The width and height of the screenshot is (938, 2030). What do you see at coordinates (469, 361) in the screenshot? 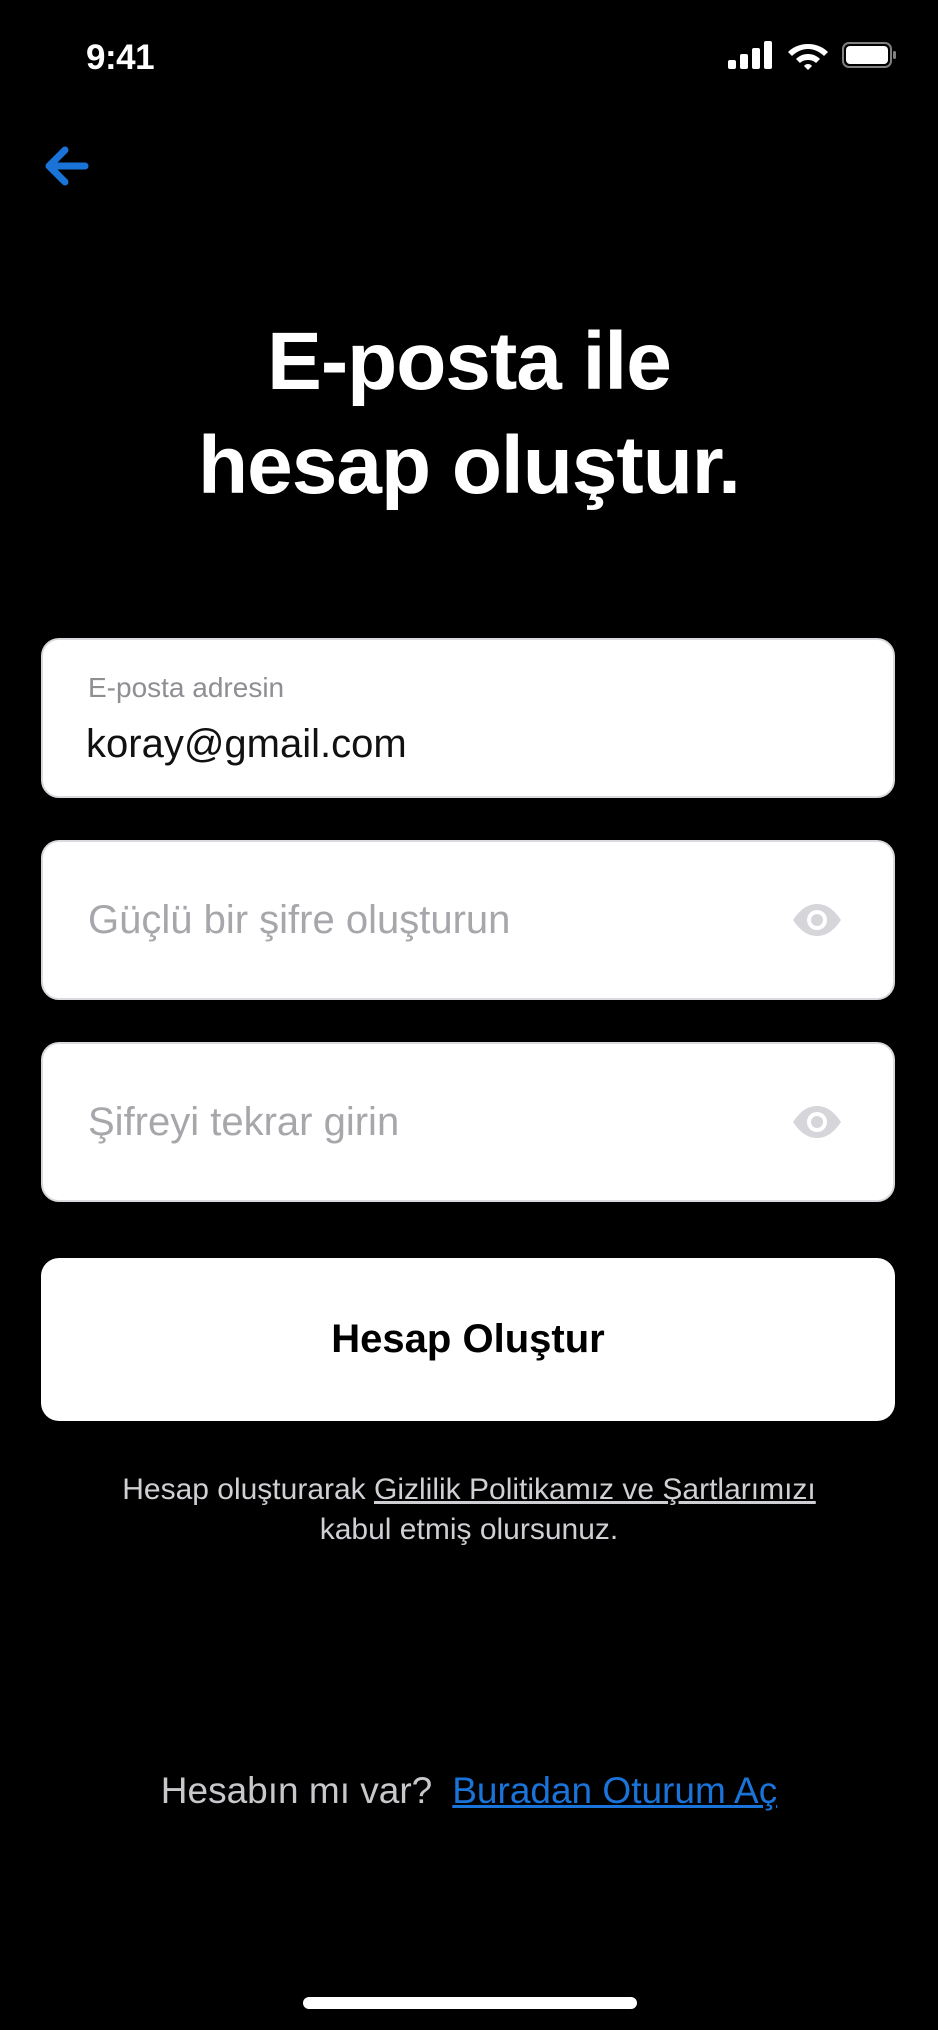
I see `page-title-line-1: E-posta ile` at bounding box center [469, 361].